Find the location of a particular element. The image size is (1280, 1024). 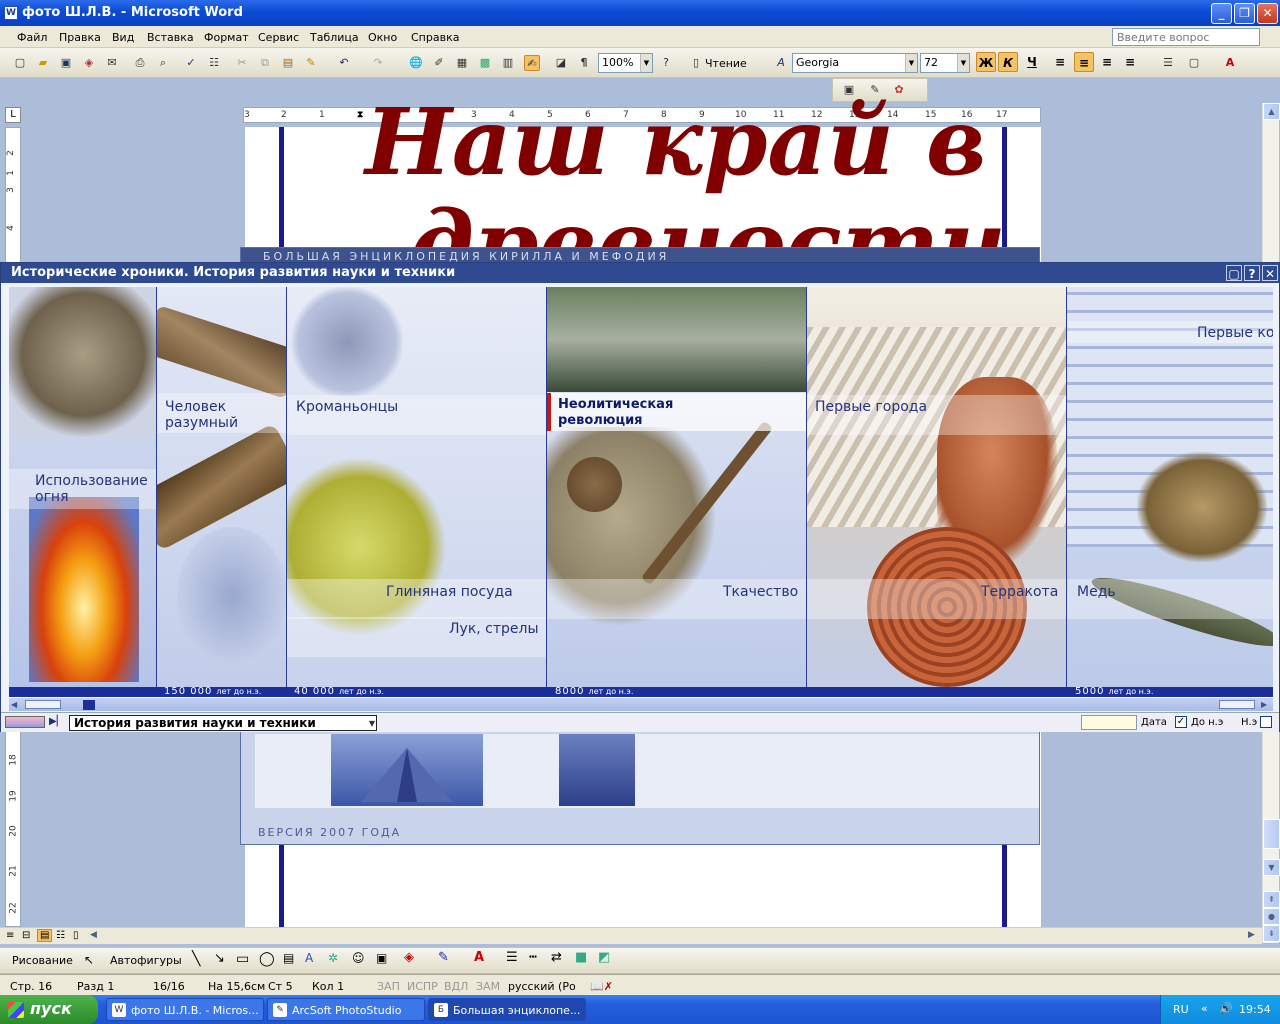

line-style-icon: ☰ is located at coordinates (512, 957).